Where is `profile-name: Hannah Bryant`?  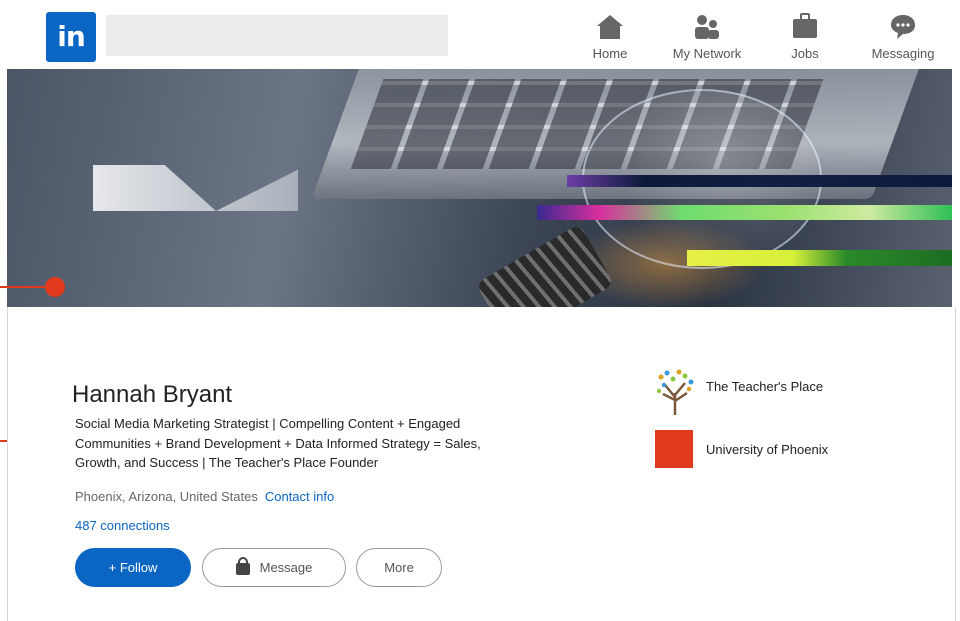 profile-name: Hannah Bryant is located at coordinates (152, 394).